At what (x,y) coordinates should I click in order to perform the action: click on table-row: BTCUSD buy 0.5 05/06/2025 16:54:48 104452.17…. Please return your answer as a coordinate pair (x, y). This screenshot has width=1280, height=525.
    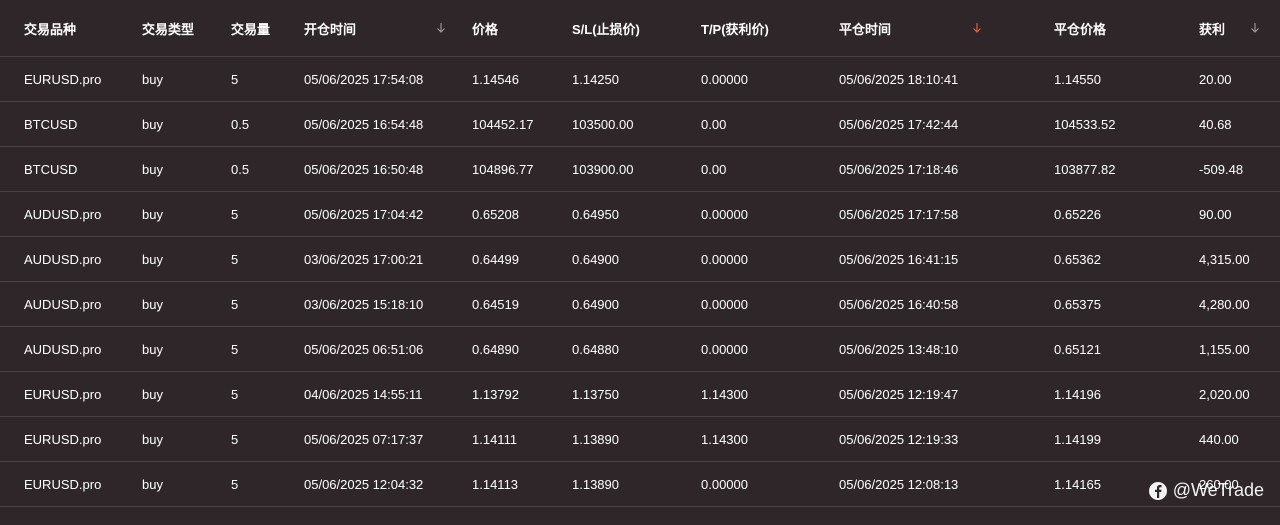
    Looking at the image, I should click on (640, 124).